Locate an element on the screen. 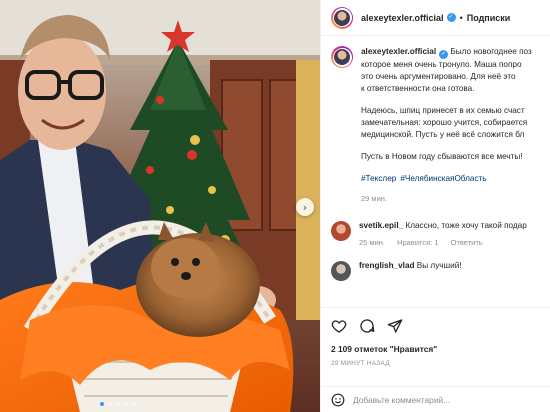  carousel-dots is located at coordinates (118, 404).